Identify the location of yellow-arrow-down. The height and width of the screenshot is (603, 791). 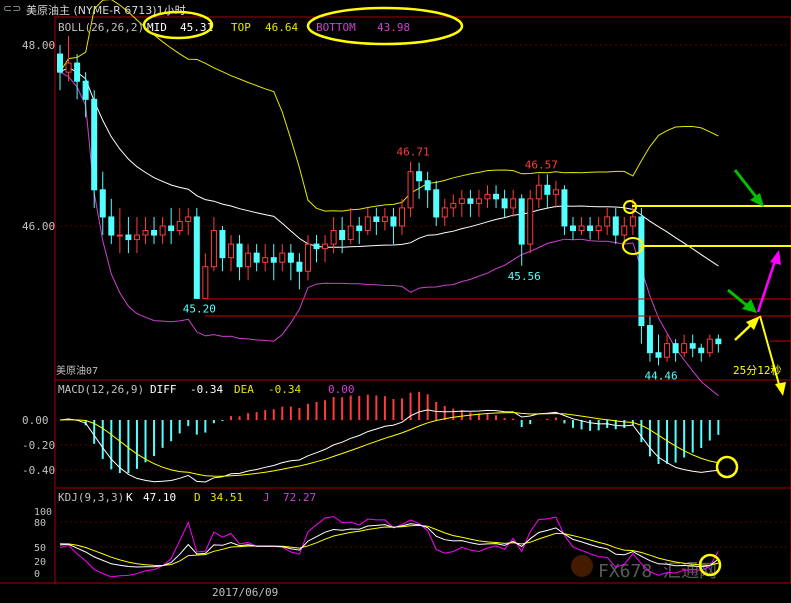
(772, 355).